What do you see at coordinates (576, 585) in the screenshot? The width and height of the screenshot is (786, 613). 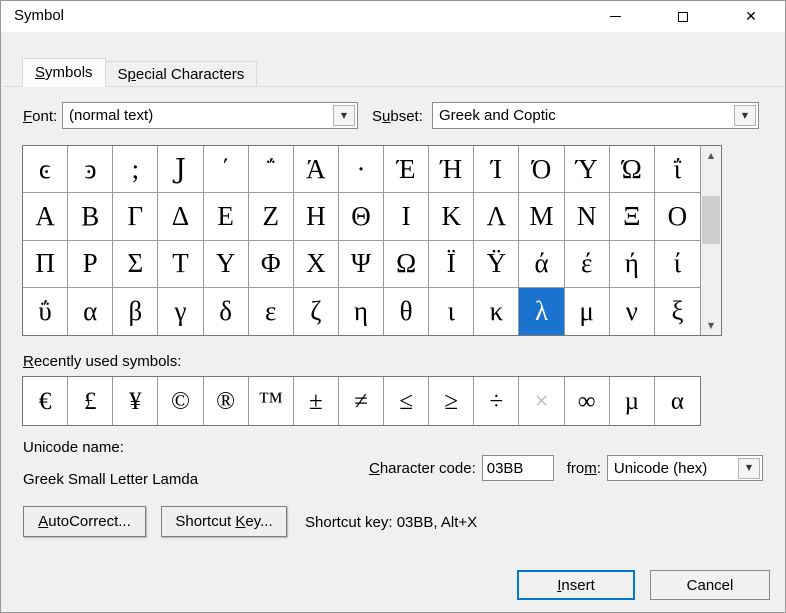 I see `insert-button: Insert` at bounding box center [576, 585].